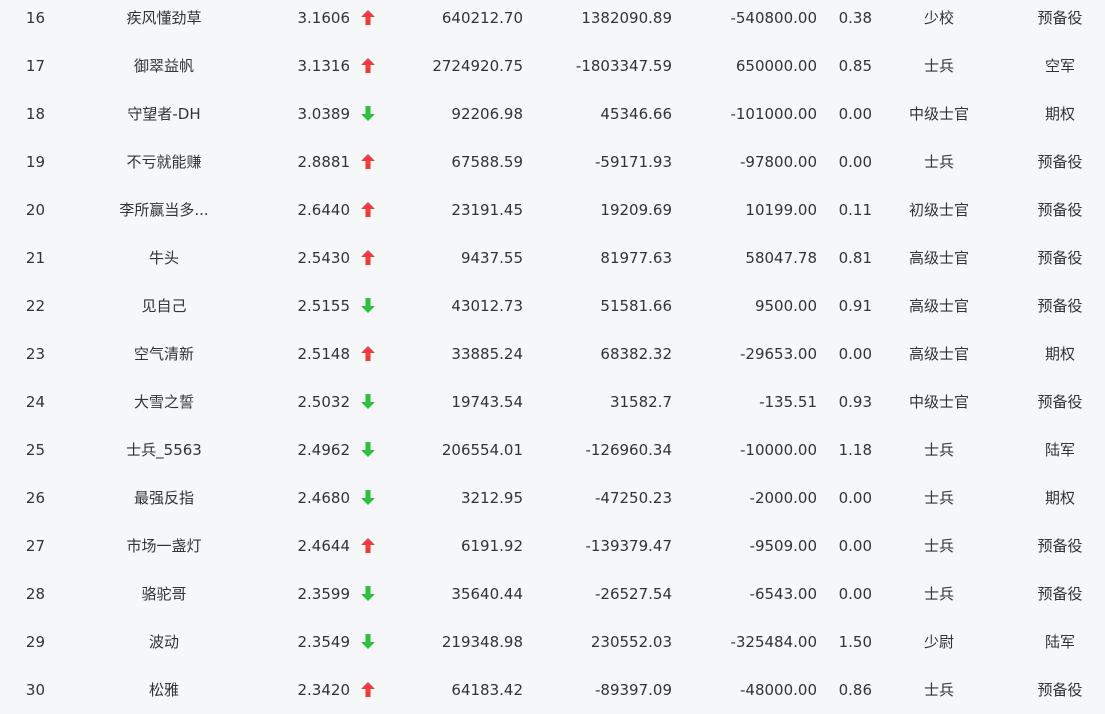 The image size is (1105, 714). What do you see at coordinates (855, 258) in the screenshot?
I see `value-4-cell: 0.81` at bounding box center [855, 258].